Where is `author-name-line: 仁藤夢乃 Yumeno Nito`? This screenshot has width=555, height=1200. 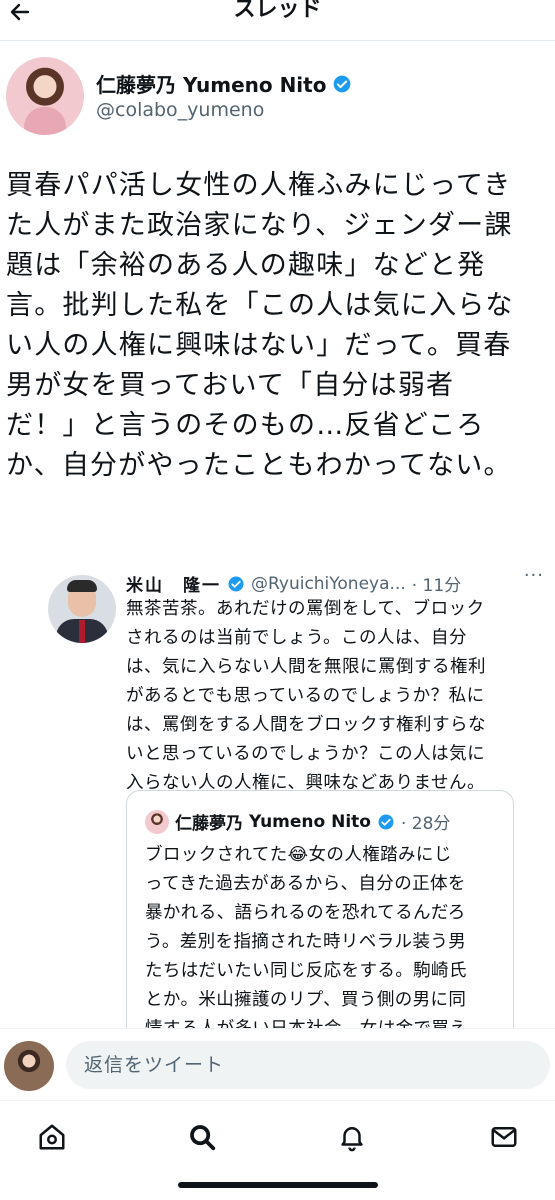
author-name-line: 仁藤夢乃 Yumeno Nito is located at coordinates (224, 83).